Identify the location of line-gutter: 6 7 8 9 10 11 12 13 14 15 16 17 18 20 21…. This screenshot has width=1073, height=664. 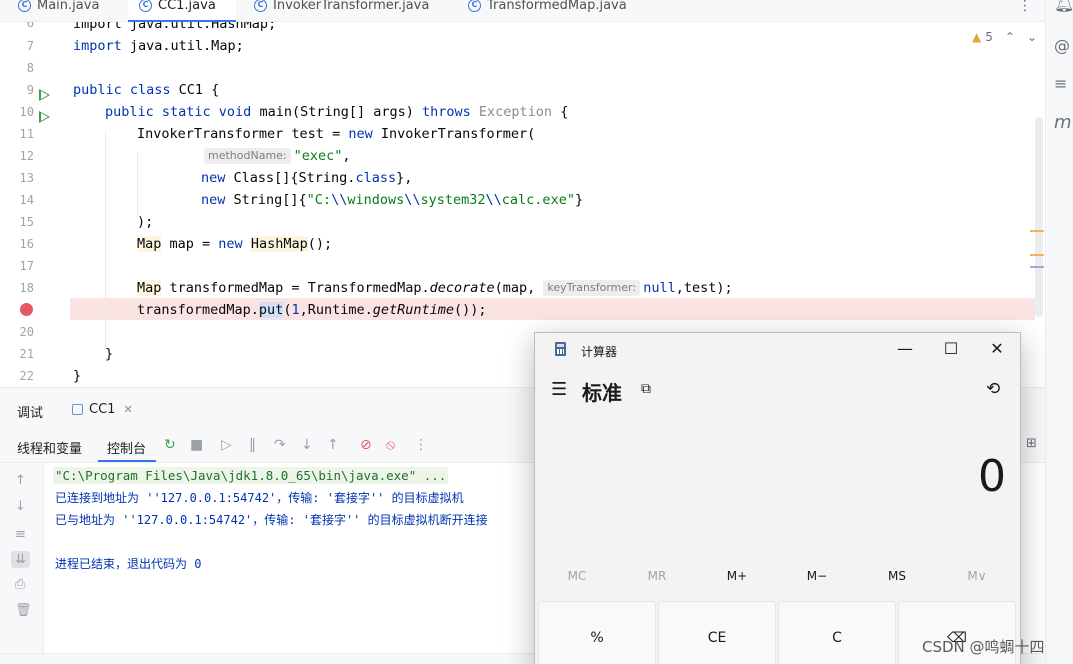
(35, 204).